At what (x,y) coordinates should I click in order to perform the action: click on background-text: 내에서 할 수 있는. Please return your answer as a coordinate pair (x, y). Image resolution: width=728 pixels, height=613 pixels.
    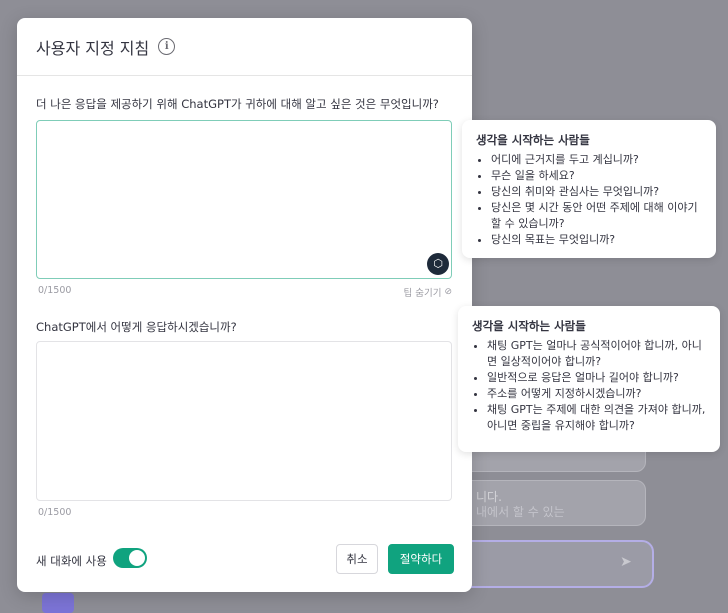
    Looking at the image, I should click on (520, 512).